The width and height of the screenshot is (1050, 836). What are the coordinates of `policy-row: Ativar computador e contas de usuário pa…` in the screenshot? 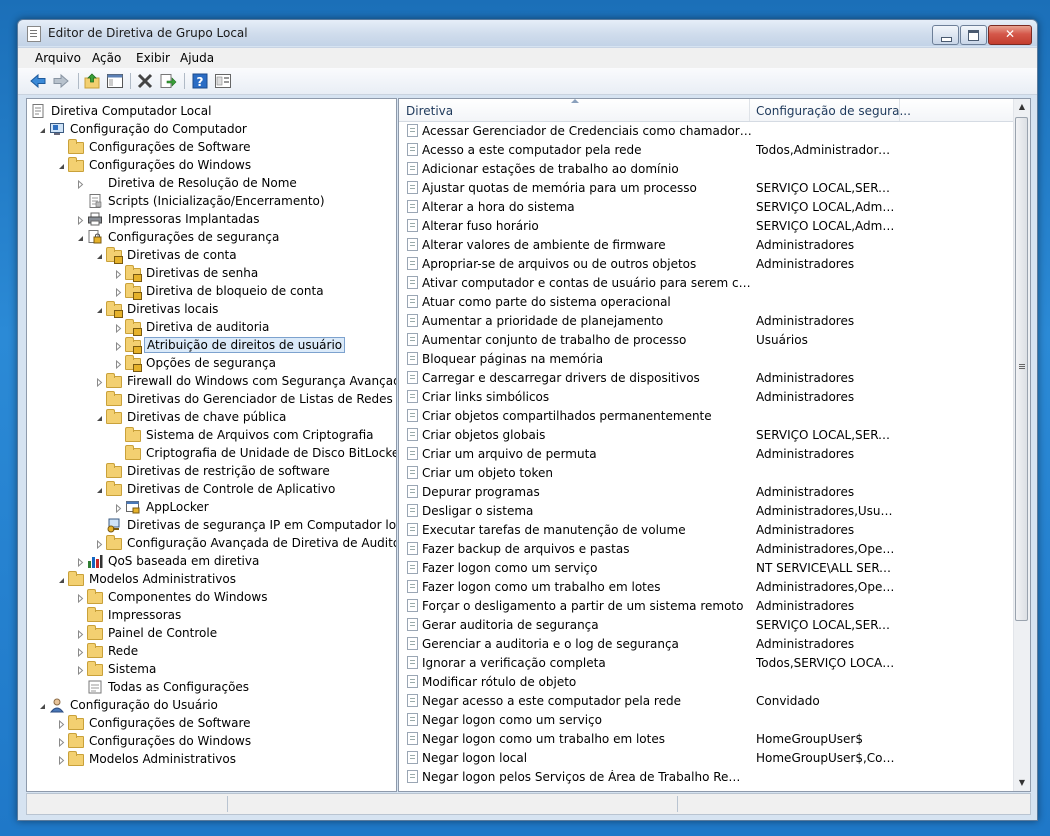 It's located at (706, 282).